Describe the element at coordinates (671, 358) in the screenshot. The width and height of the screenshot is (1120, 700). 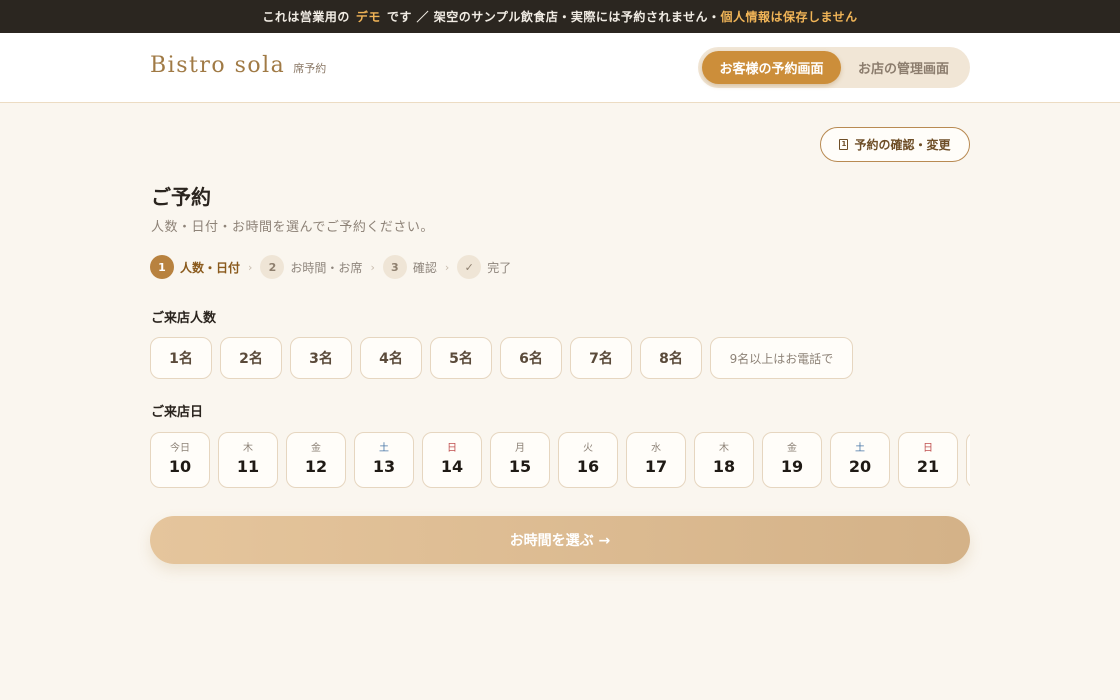
I see `party-option-8: 8名` at that location.